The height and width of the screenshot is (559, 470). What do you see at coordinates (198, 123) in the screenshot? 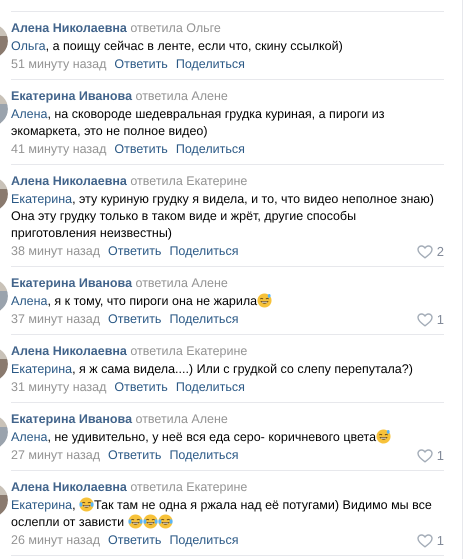
I see `comment-text: Алена, на сковороде шедевральная грудка куриная, а пироги из экомаркета, это не полное видео)` at bounding box center [198, 123].